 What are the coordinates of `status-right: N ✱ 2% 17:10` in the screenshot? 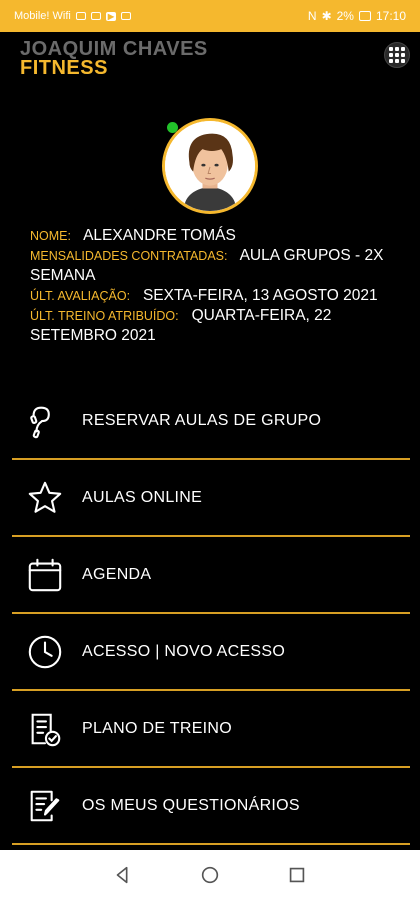 It's located at (357, 16).